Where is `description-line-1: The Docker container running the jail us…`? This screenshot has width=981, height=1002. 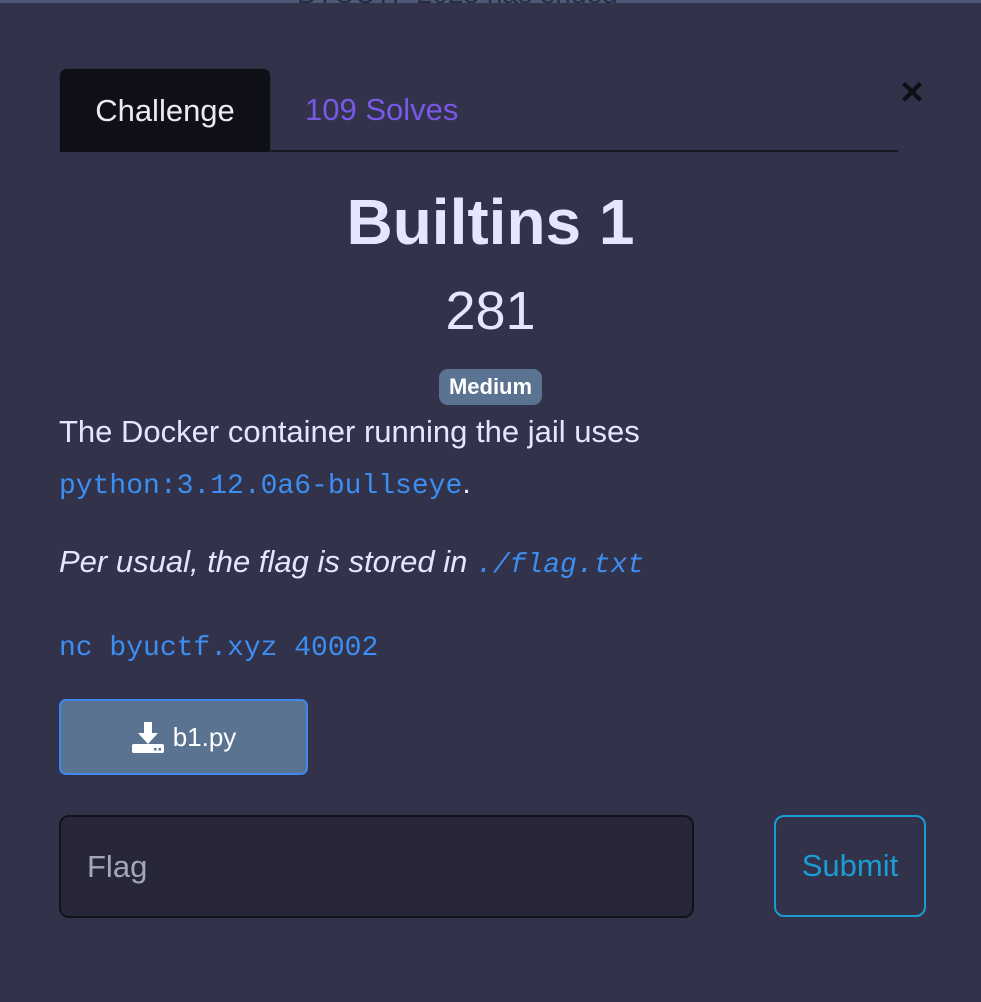
description-line-1: The Docker container running the jail us… is located at coordinates (349, 431).